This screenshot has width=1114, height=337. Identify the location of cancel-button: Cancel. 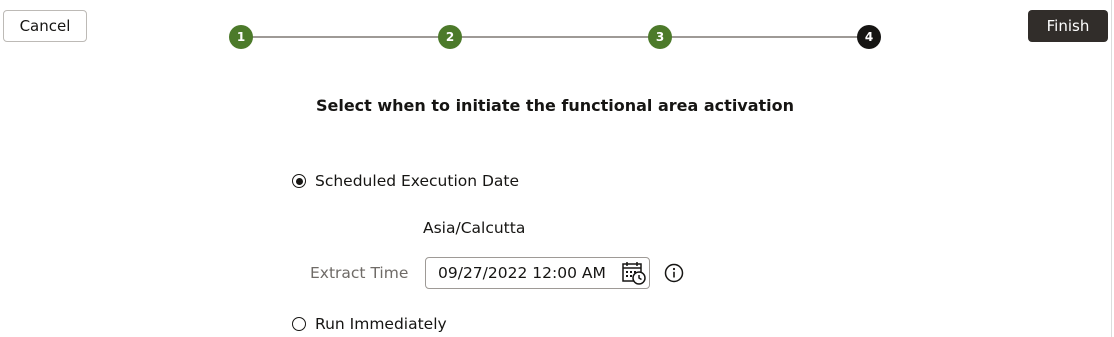
(45, 26).